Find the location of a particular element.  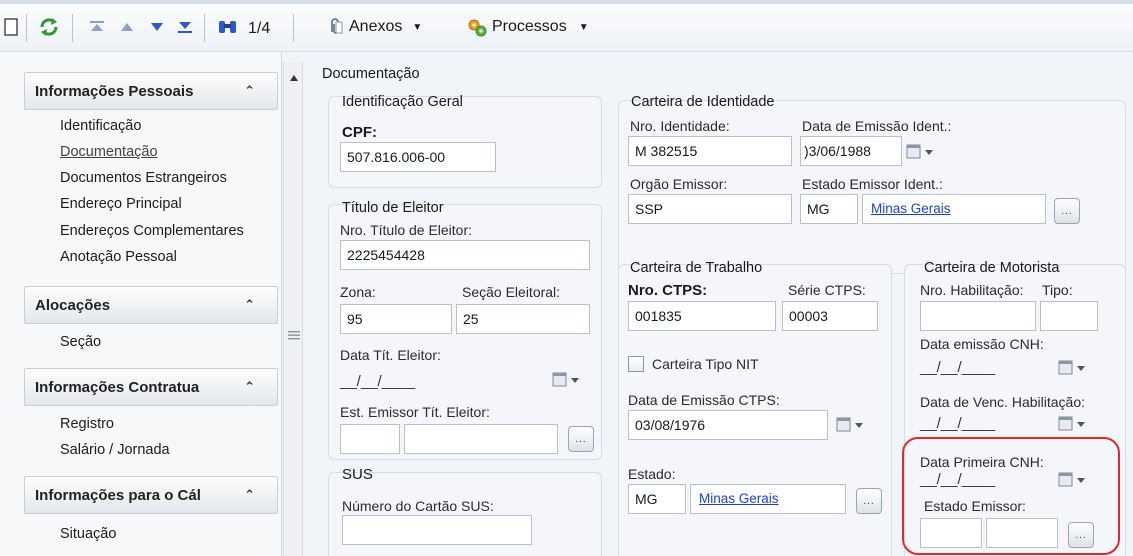

document-icon is located at coordinates (11, 27).